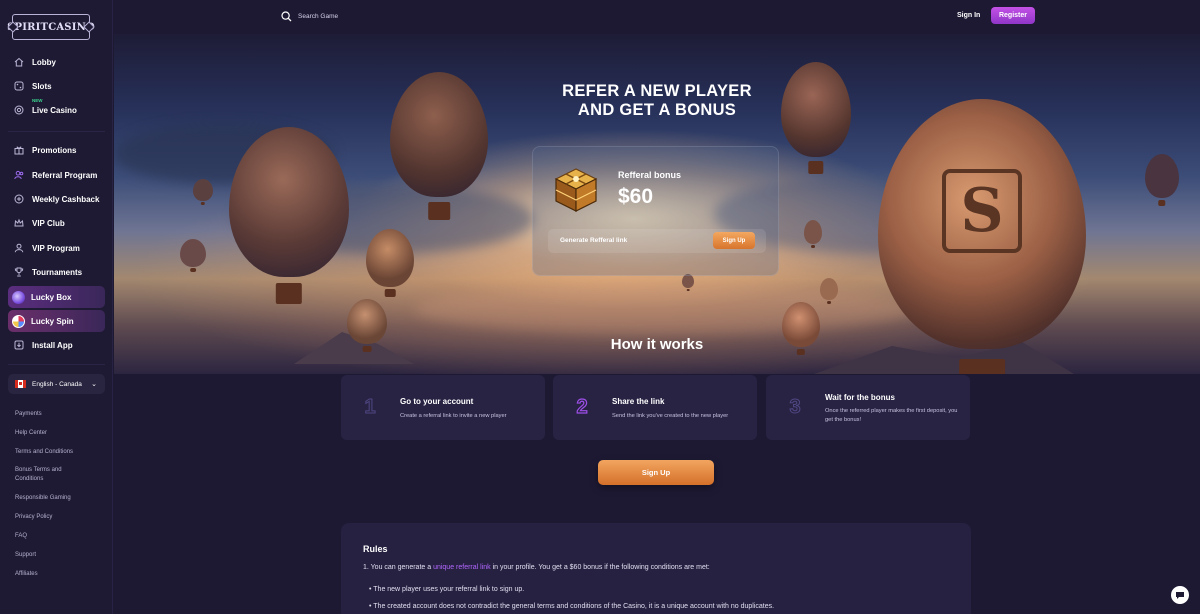 Image resolution: width=1200 pixels, height=614 pixels. I want to click on search-input: Search Game, so click(326, 16).